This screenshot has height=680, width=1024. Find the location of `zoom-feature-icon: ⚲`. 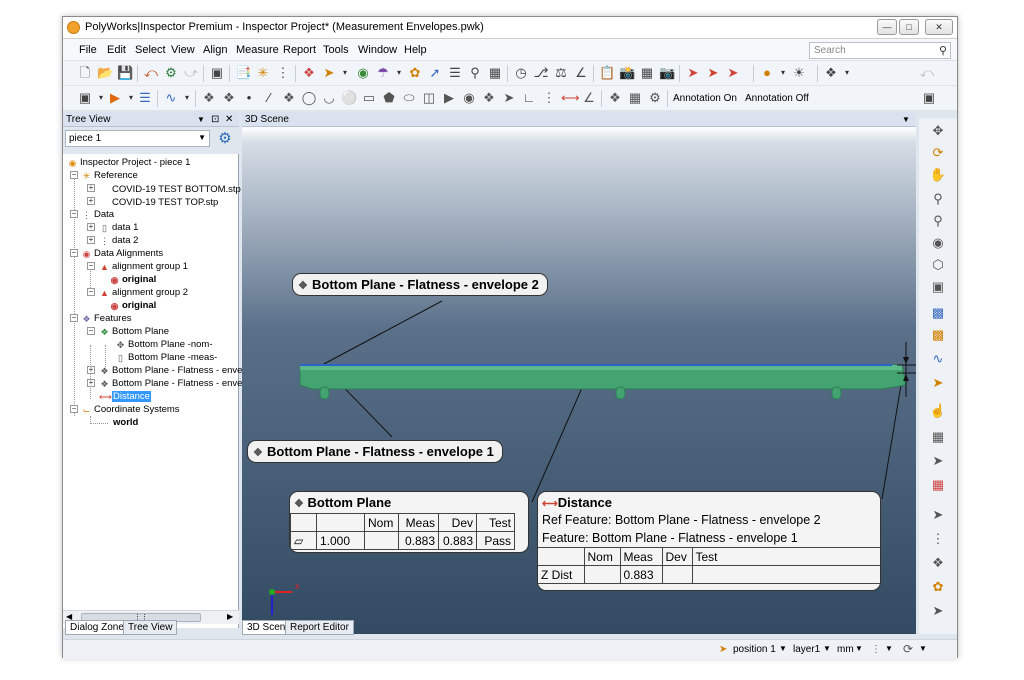

zoom-feature-icon: ⚲ is located at coordinates (475, 73).